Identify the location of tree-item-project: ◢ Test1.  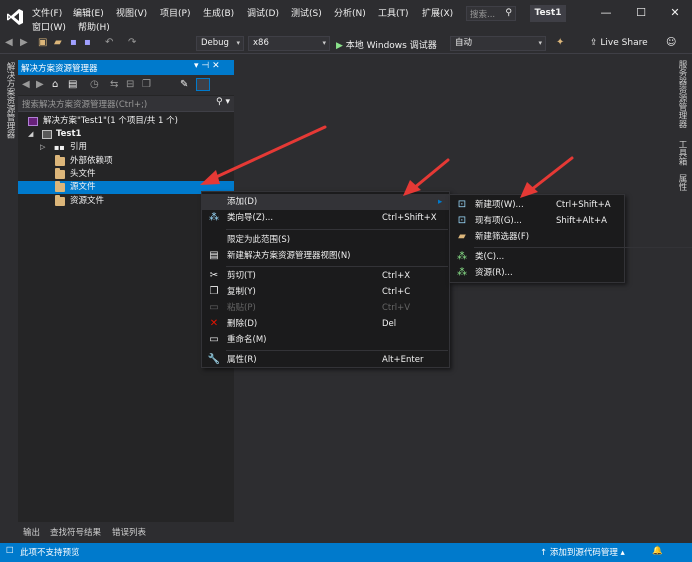
(126, 134).